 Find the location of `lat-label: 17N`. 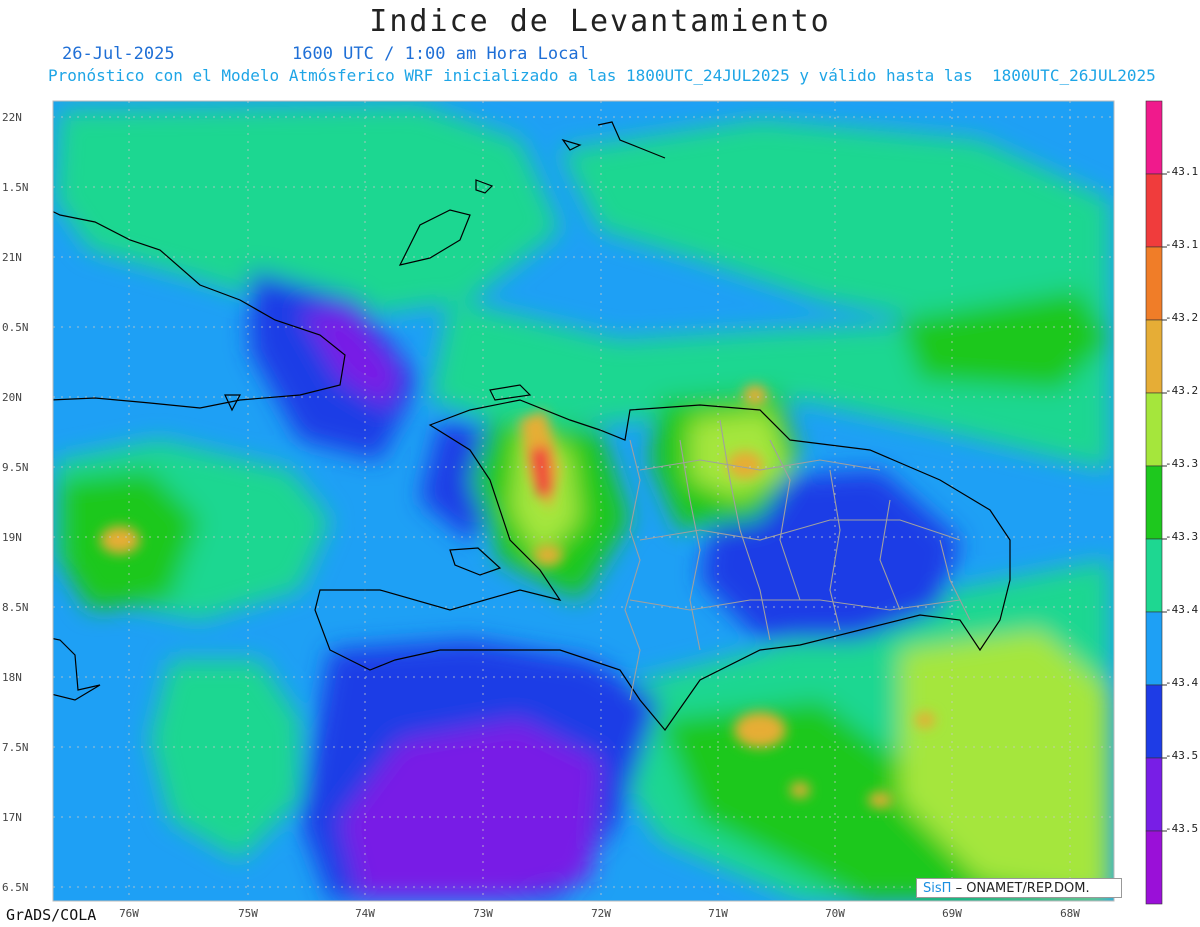

lat-label: 17N is located at coordinates (12, 817).